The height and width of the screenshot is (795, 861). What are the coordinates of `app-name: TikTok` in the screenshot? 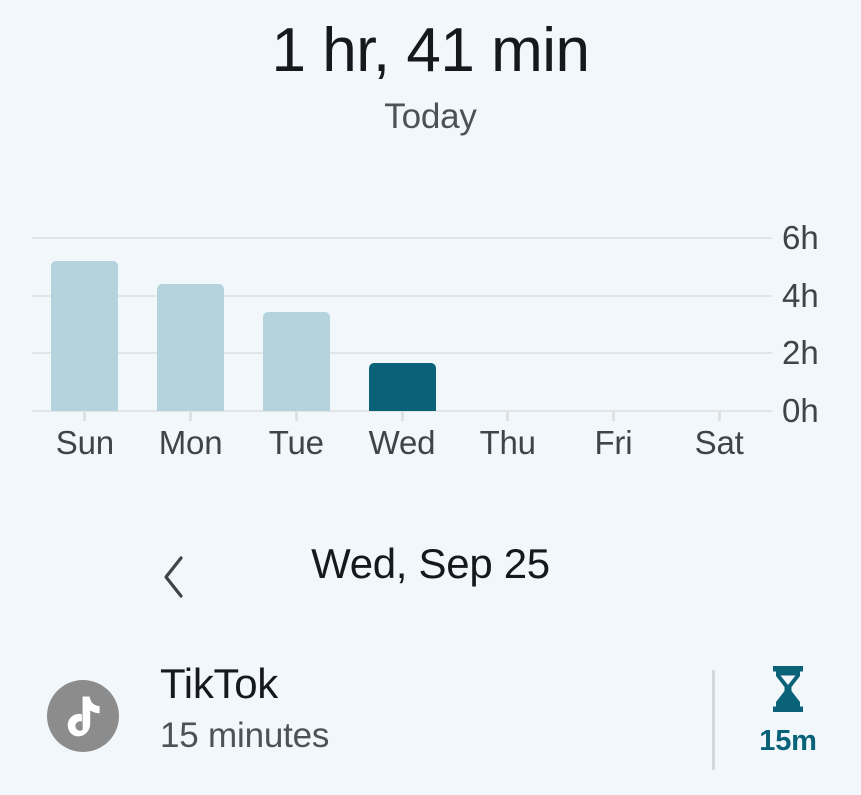 It's located at (219, 683).